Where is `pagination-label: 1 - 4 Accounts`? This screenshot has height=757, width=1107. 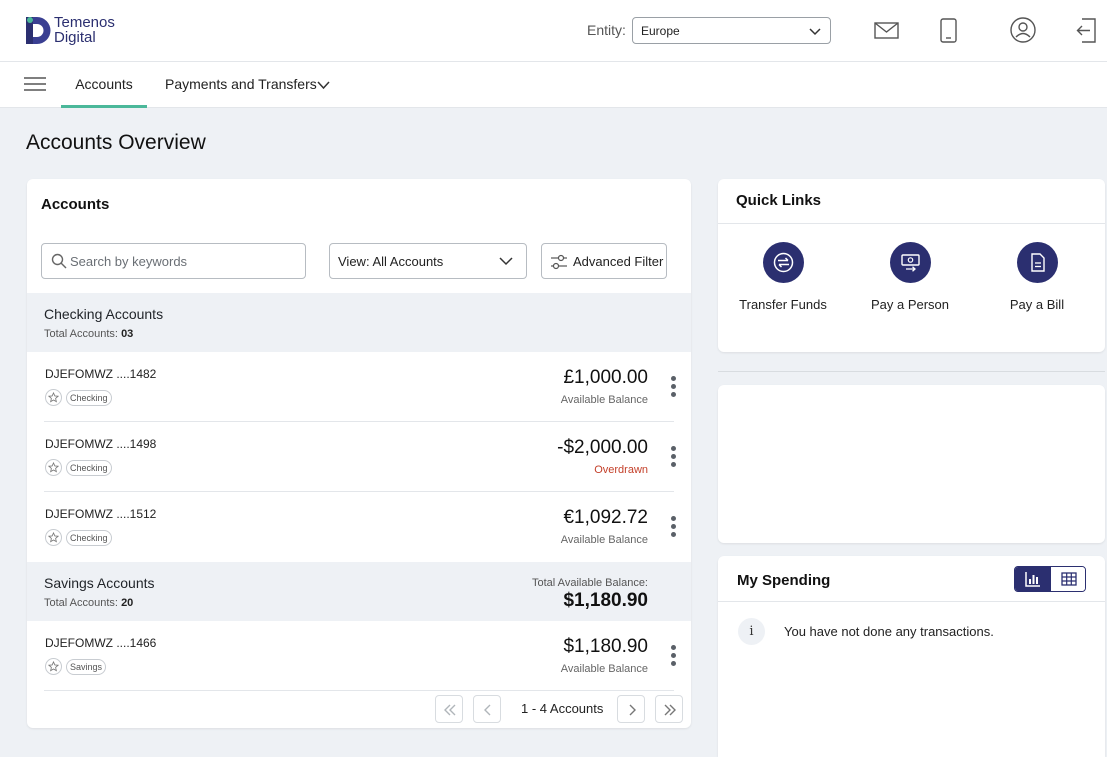 pagination-label: 1 - 4 Accounts is located at coordinates (562, 708).